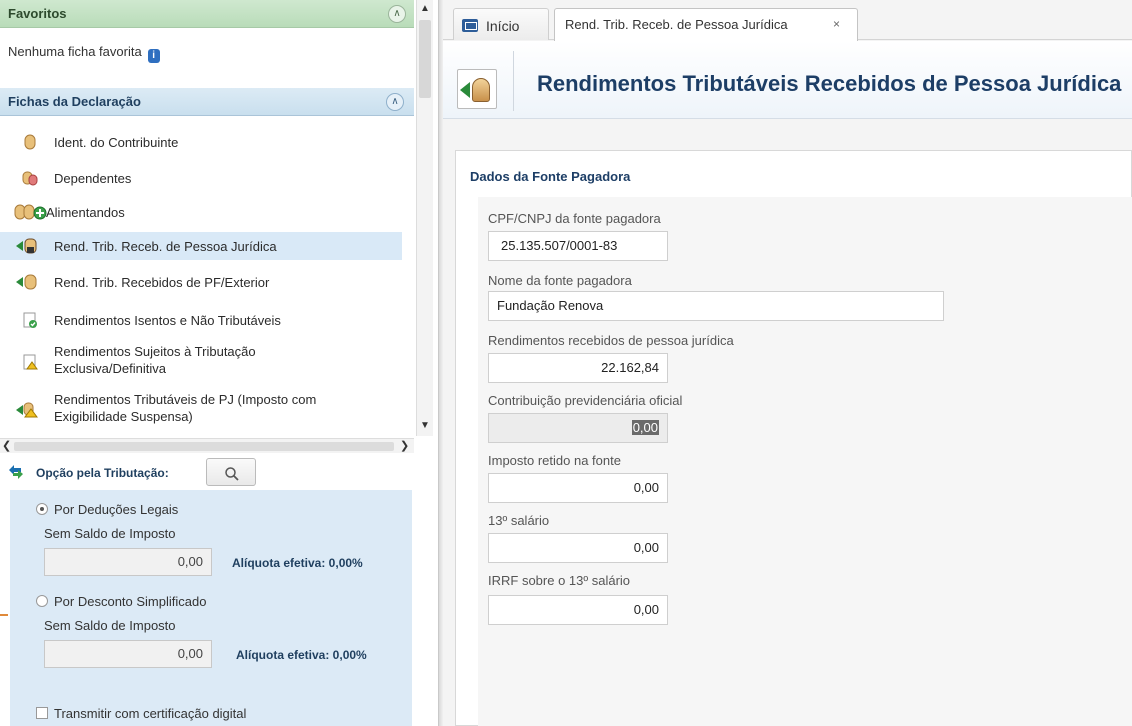 This screenshot has height=726, width=1132. What do you see at coordinates (519, 520) in the screenshot?
I see `decimo-label: 13º salário` at bounding box center [519, 520].